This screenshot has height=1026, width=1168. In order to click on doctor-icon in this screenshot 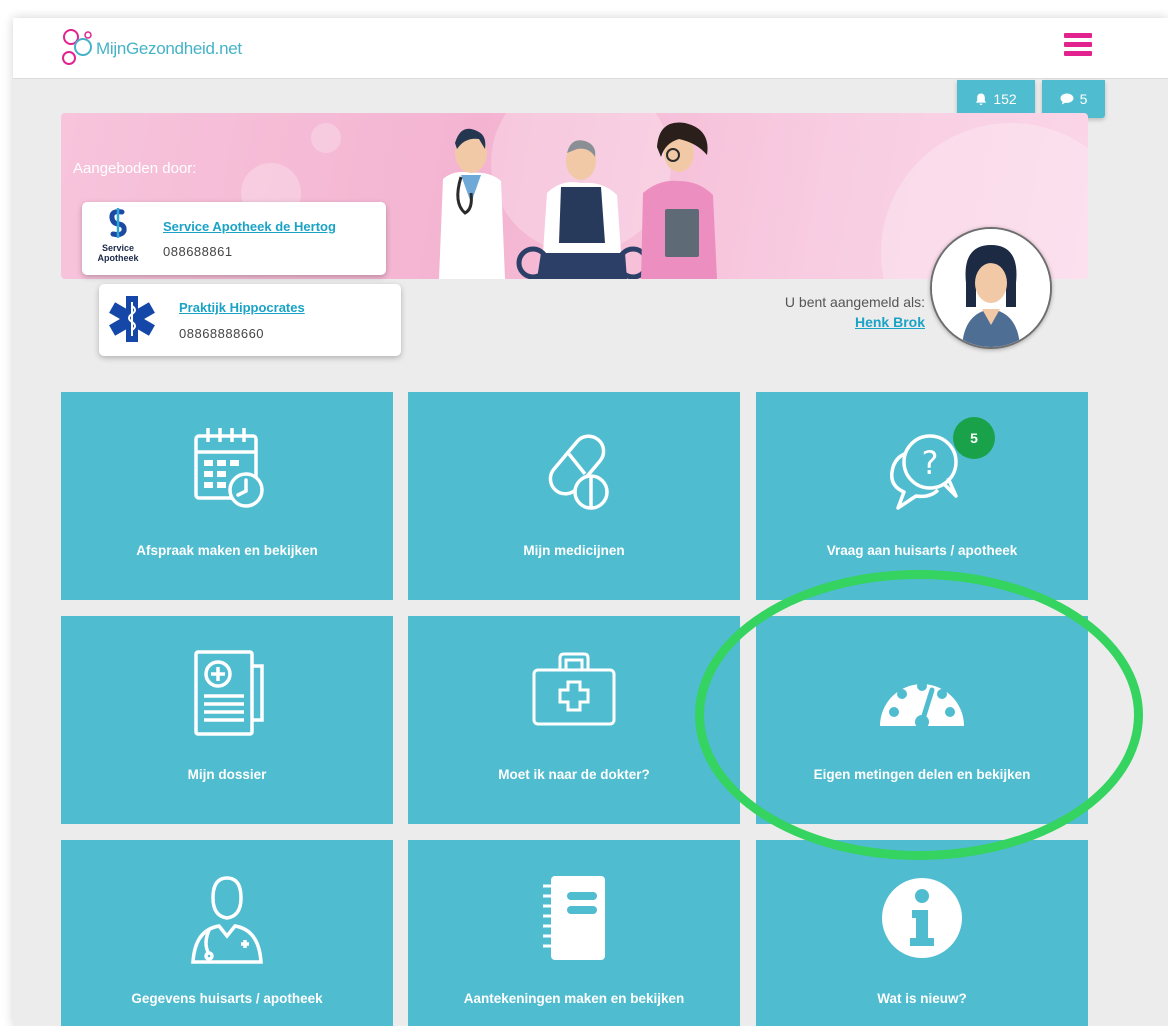, I will do `click(227, 920)`.